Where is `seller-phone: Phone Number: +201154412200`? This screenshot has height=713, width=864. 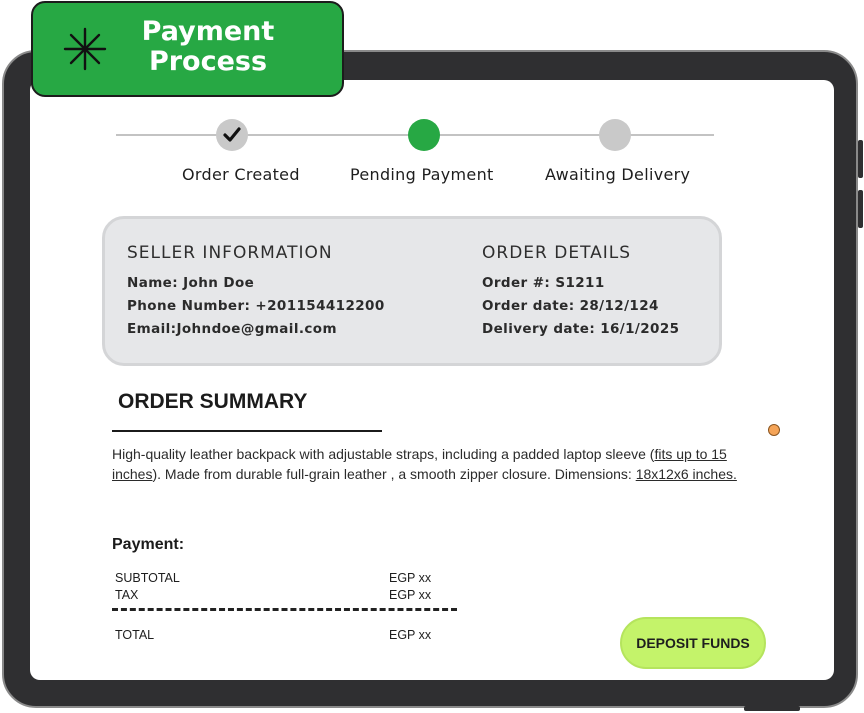
seller-phone: Phone Number: +201154412200 is located at coordinates (256, 306).